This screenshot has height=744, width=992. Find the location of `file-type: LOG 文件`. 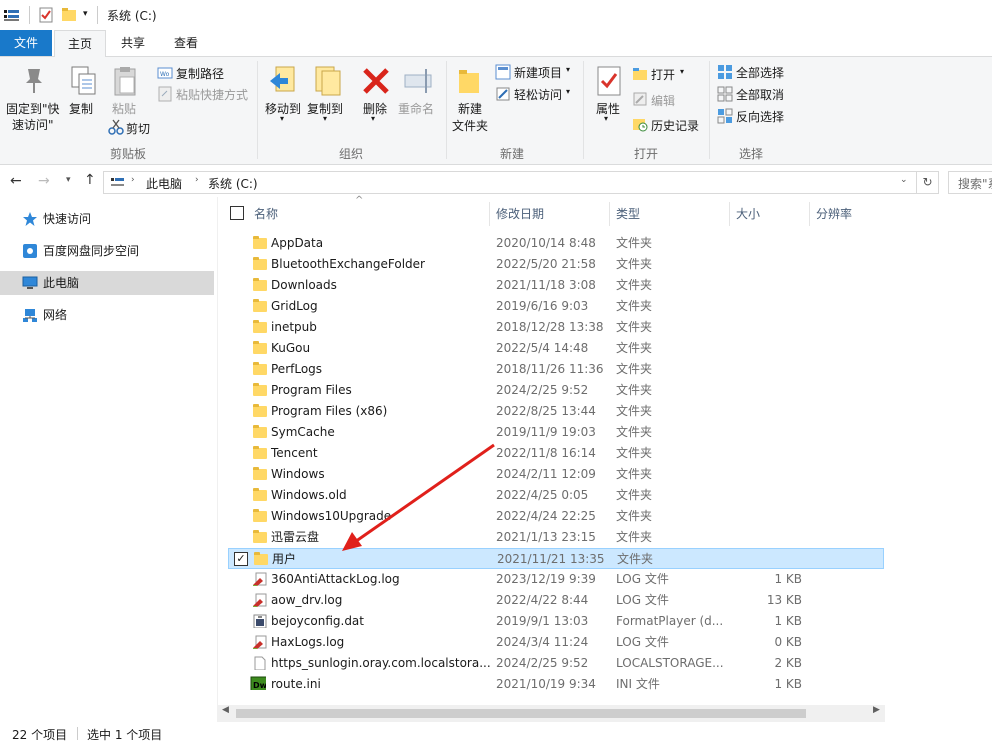

file-type: LOG 文件 is located at coordinates (642, 579).